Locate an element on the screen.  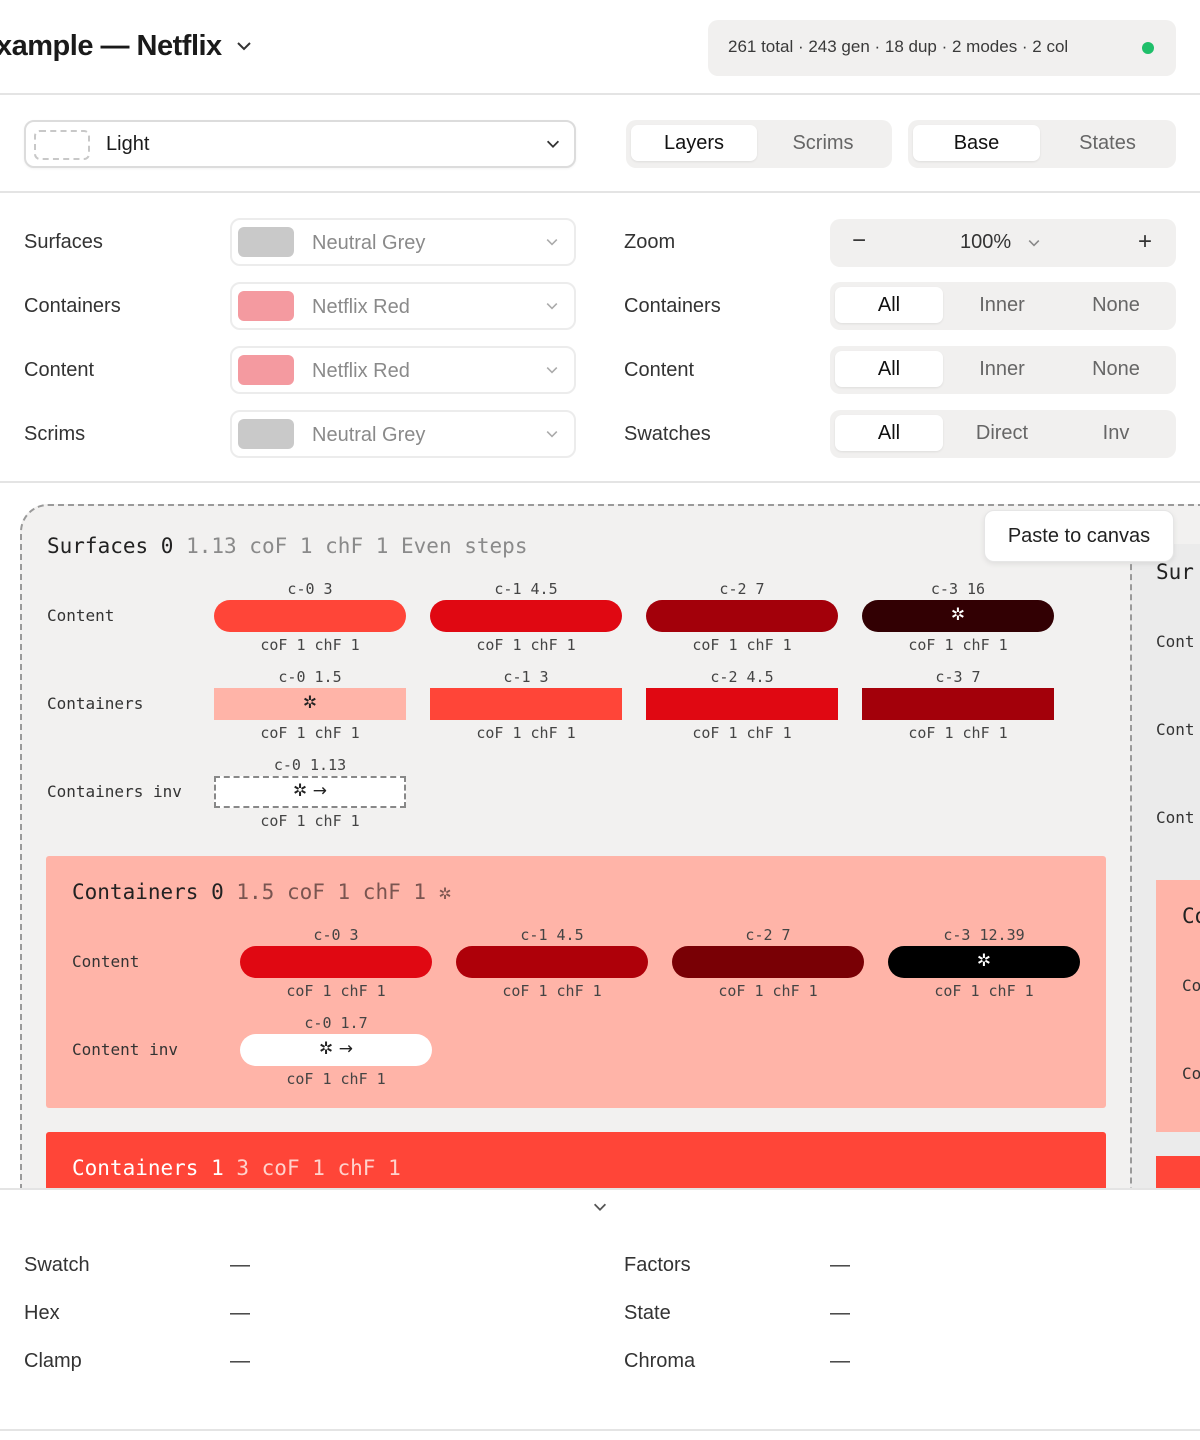
containers-label: Containers is located at coordinates (72, 306).